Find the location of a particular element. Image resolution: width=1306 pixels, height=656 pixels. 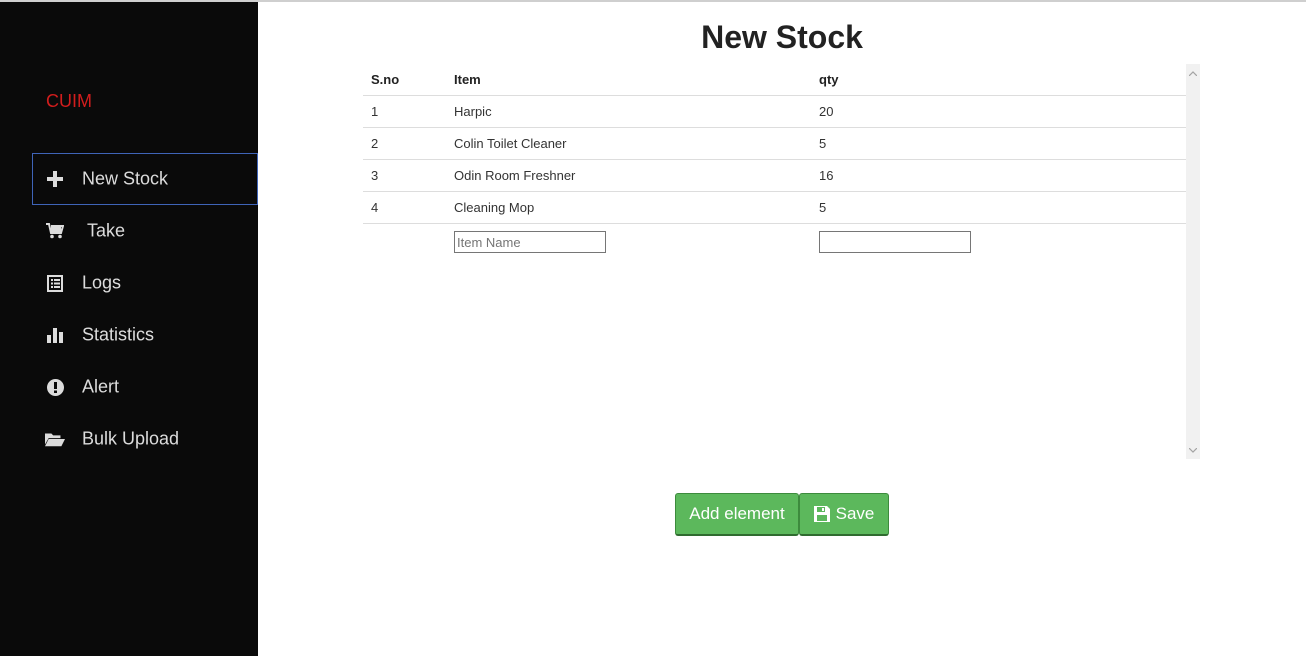

cell-sno-empty is located at coordinates (408, 242).